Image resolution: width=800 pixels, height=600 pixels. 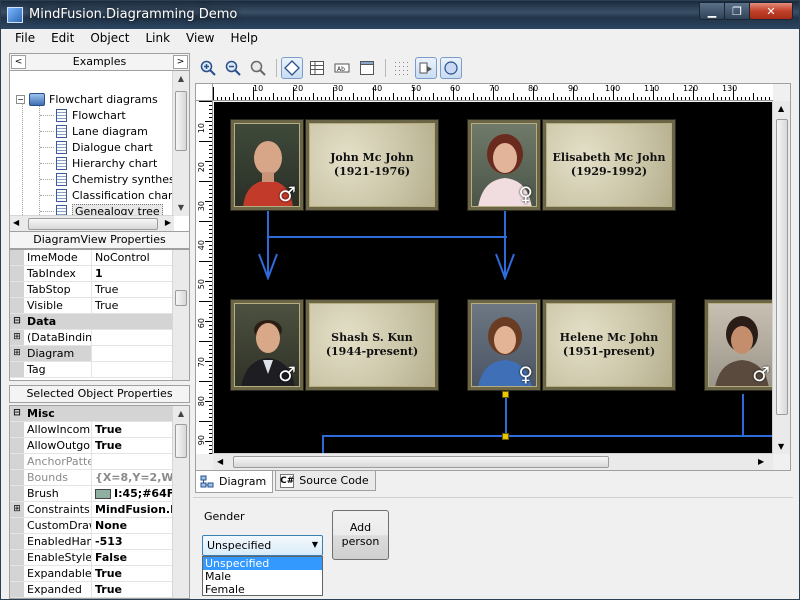 What do you see at coordinates (116, 195) in the screenshot?
I see `tree-item-classification-chart: Classification chart` at bounding box center [116, 195].